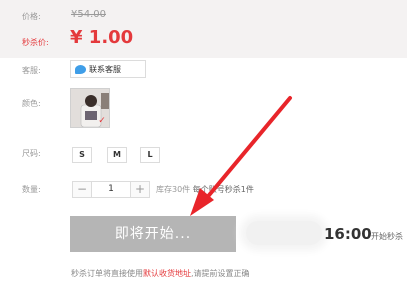 Image resolution: width=407 pixels, height=296 pixels. What do you see at coordinates (241, 156) in the screenshot?
I see `red-arrow-annotation` at bounding box center [241, 156].